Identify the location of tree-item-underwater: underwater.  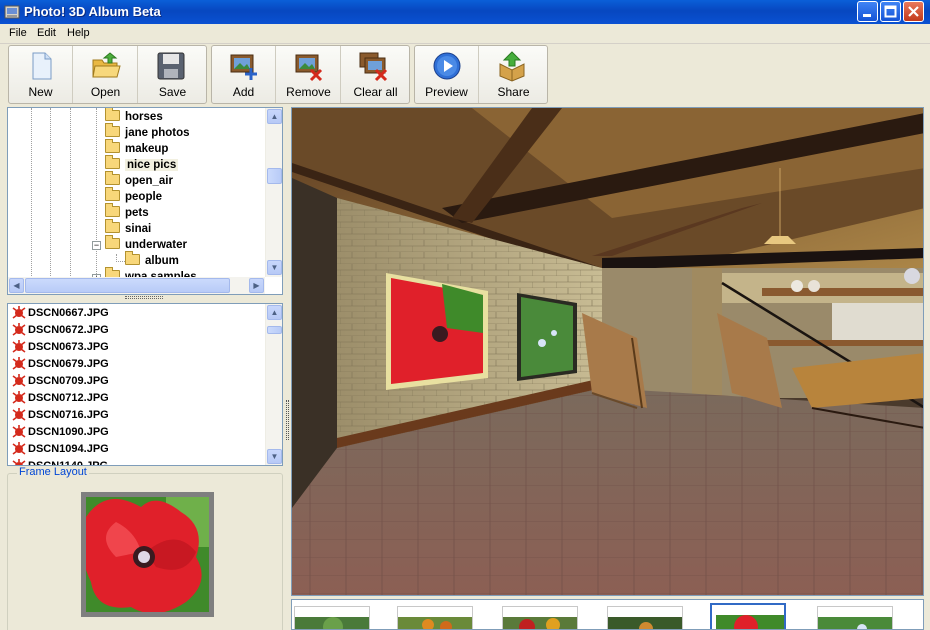
(146, 244).